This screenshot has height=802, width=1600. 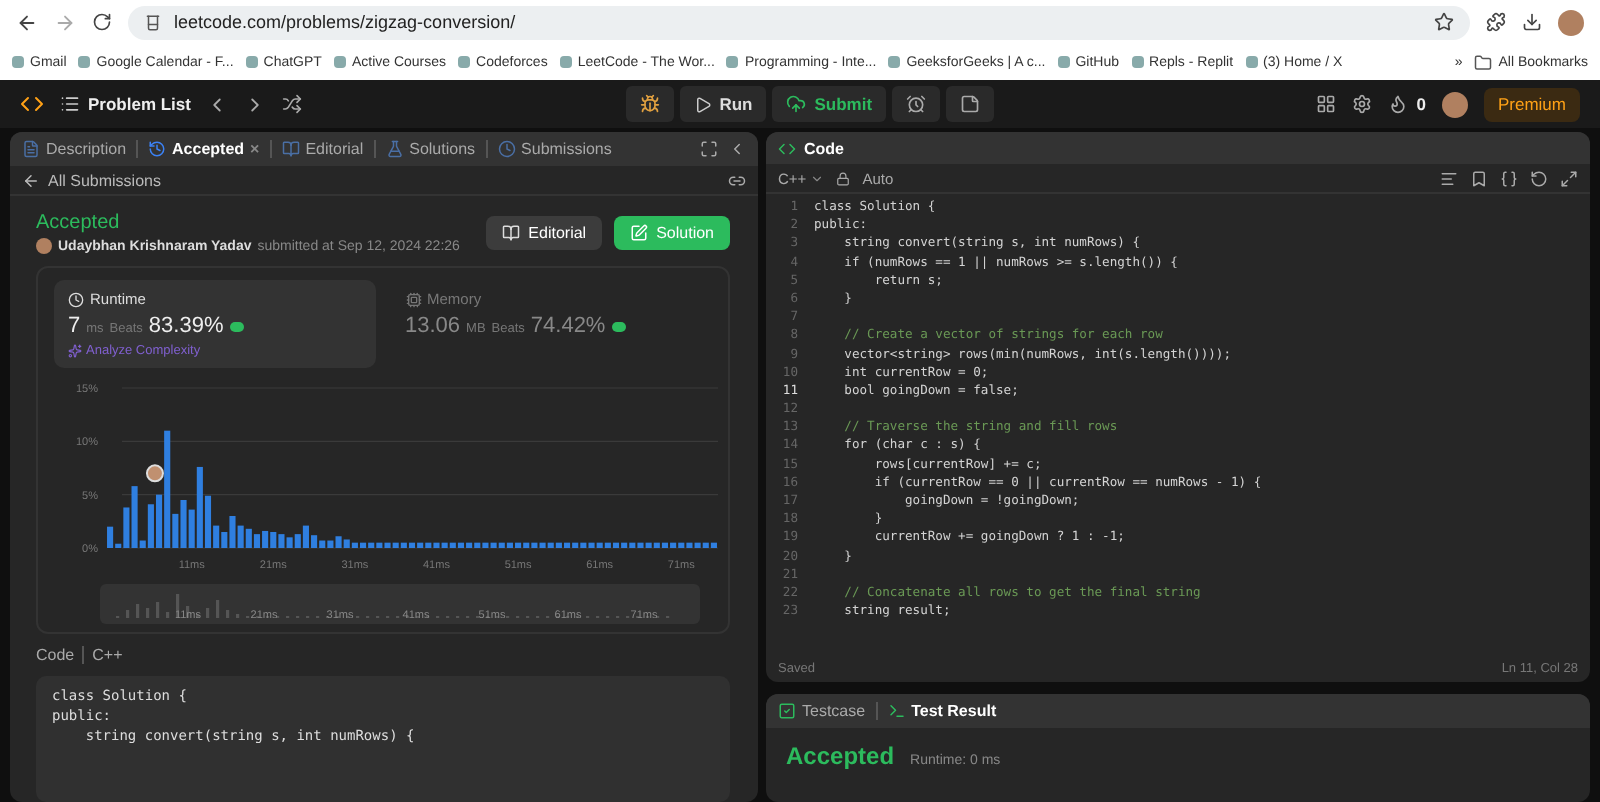 I want to click on debug-button, so click(x=649, y=104).